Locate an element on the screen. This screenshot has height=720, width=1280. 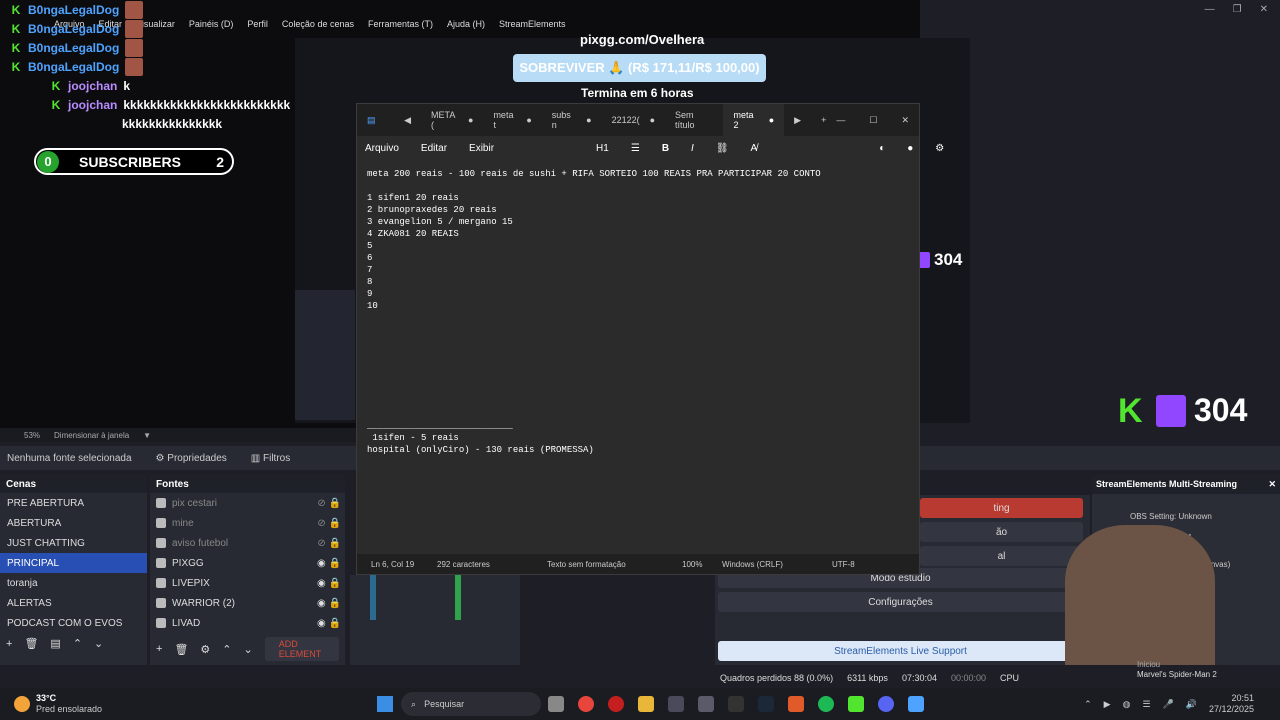
wifi-icon: ☰ is located at coordinates (1146, 704).